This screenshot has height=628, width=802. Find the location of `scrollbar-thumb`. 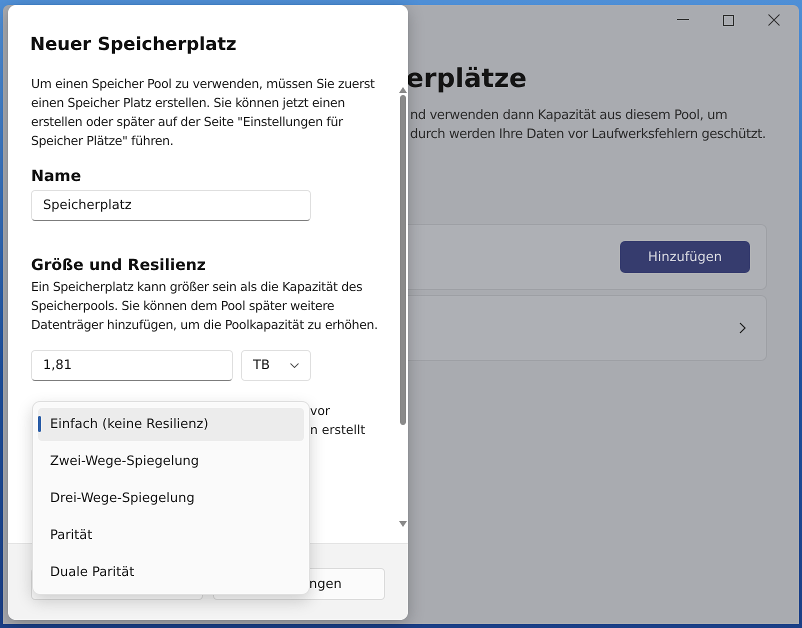

scrollbar-thumb is located at coordinates (403, 260).